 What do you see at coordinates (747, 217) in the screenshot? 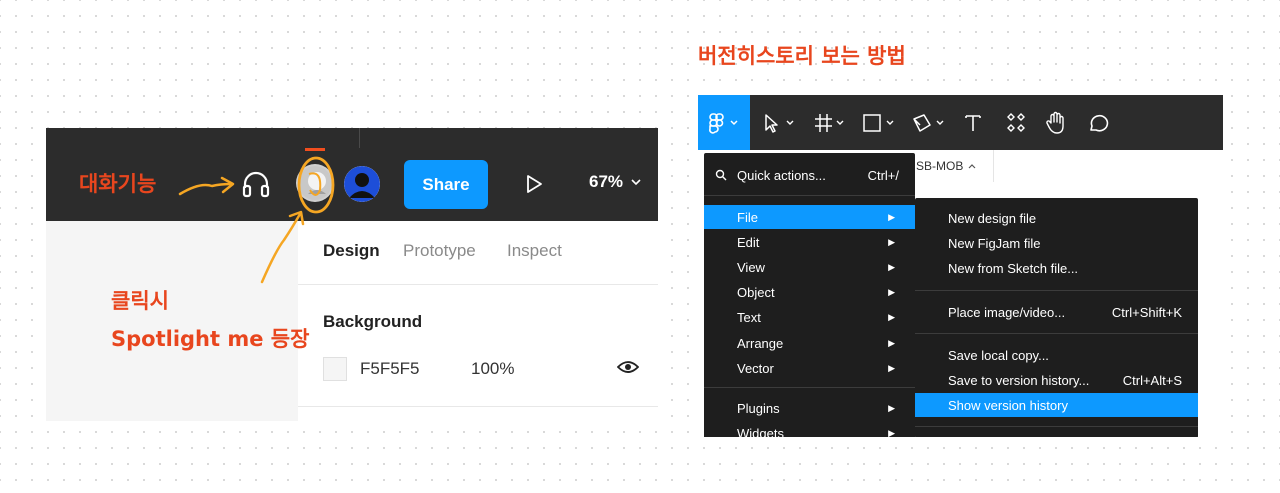
I see `menu-item-label: File` at bounding box center [747, 217].